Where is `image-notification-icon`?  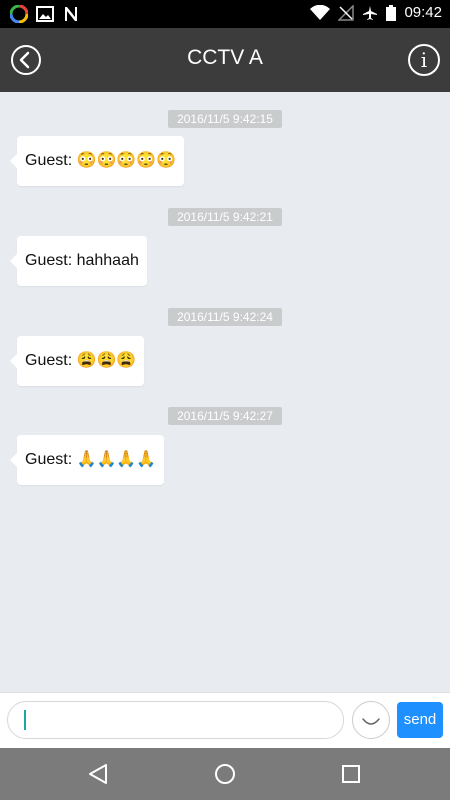
image-notification-icon is located at coordinates (45, 14).